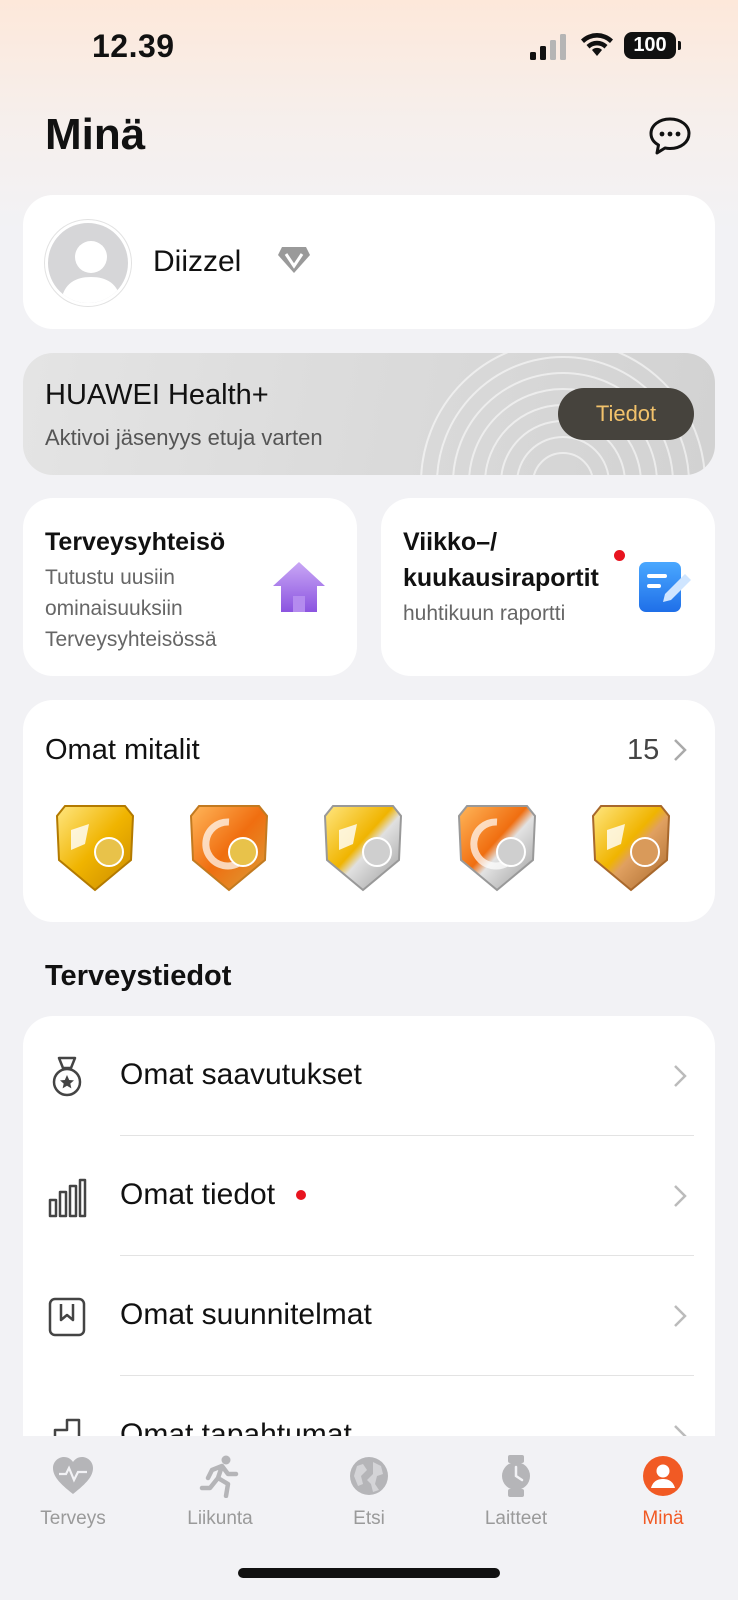  I want to click on tab-label: Laitteet, so click(516, 1518).